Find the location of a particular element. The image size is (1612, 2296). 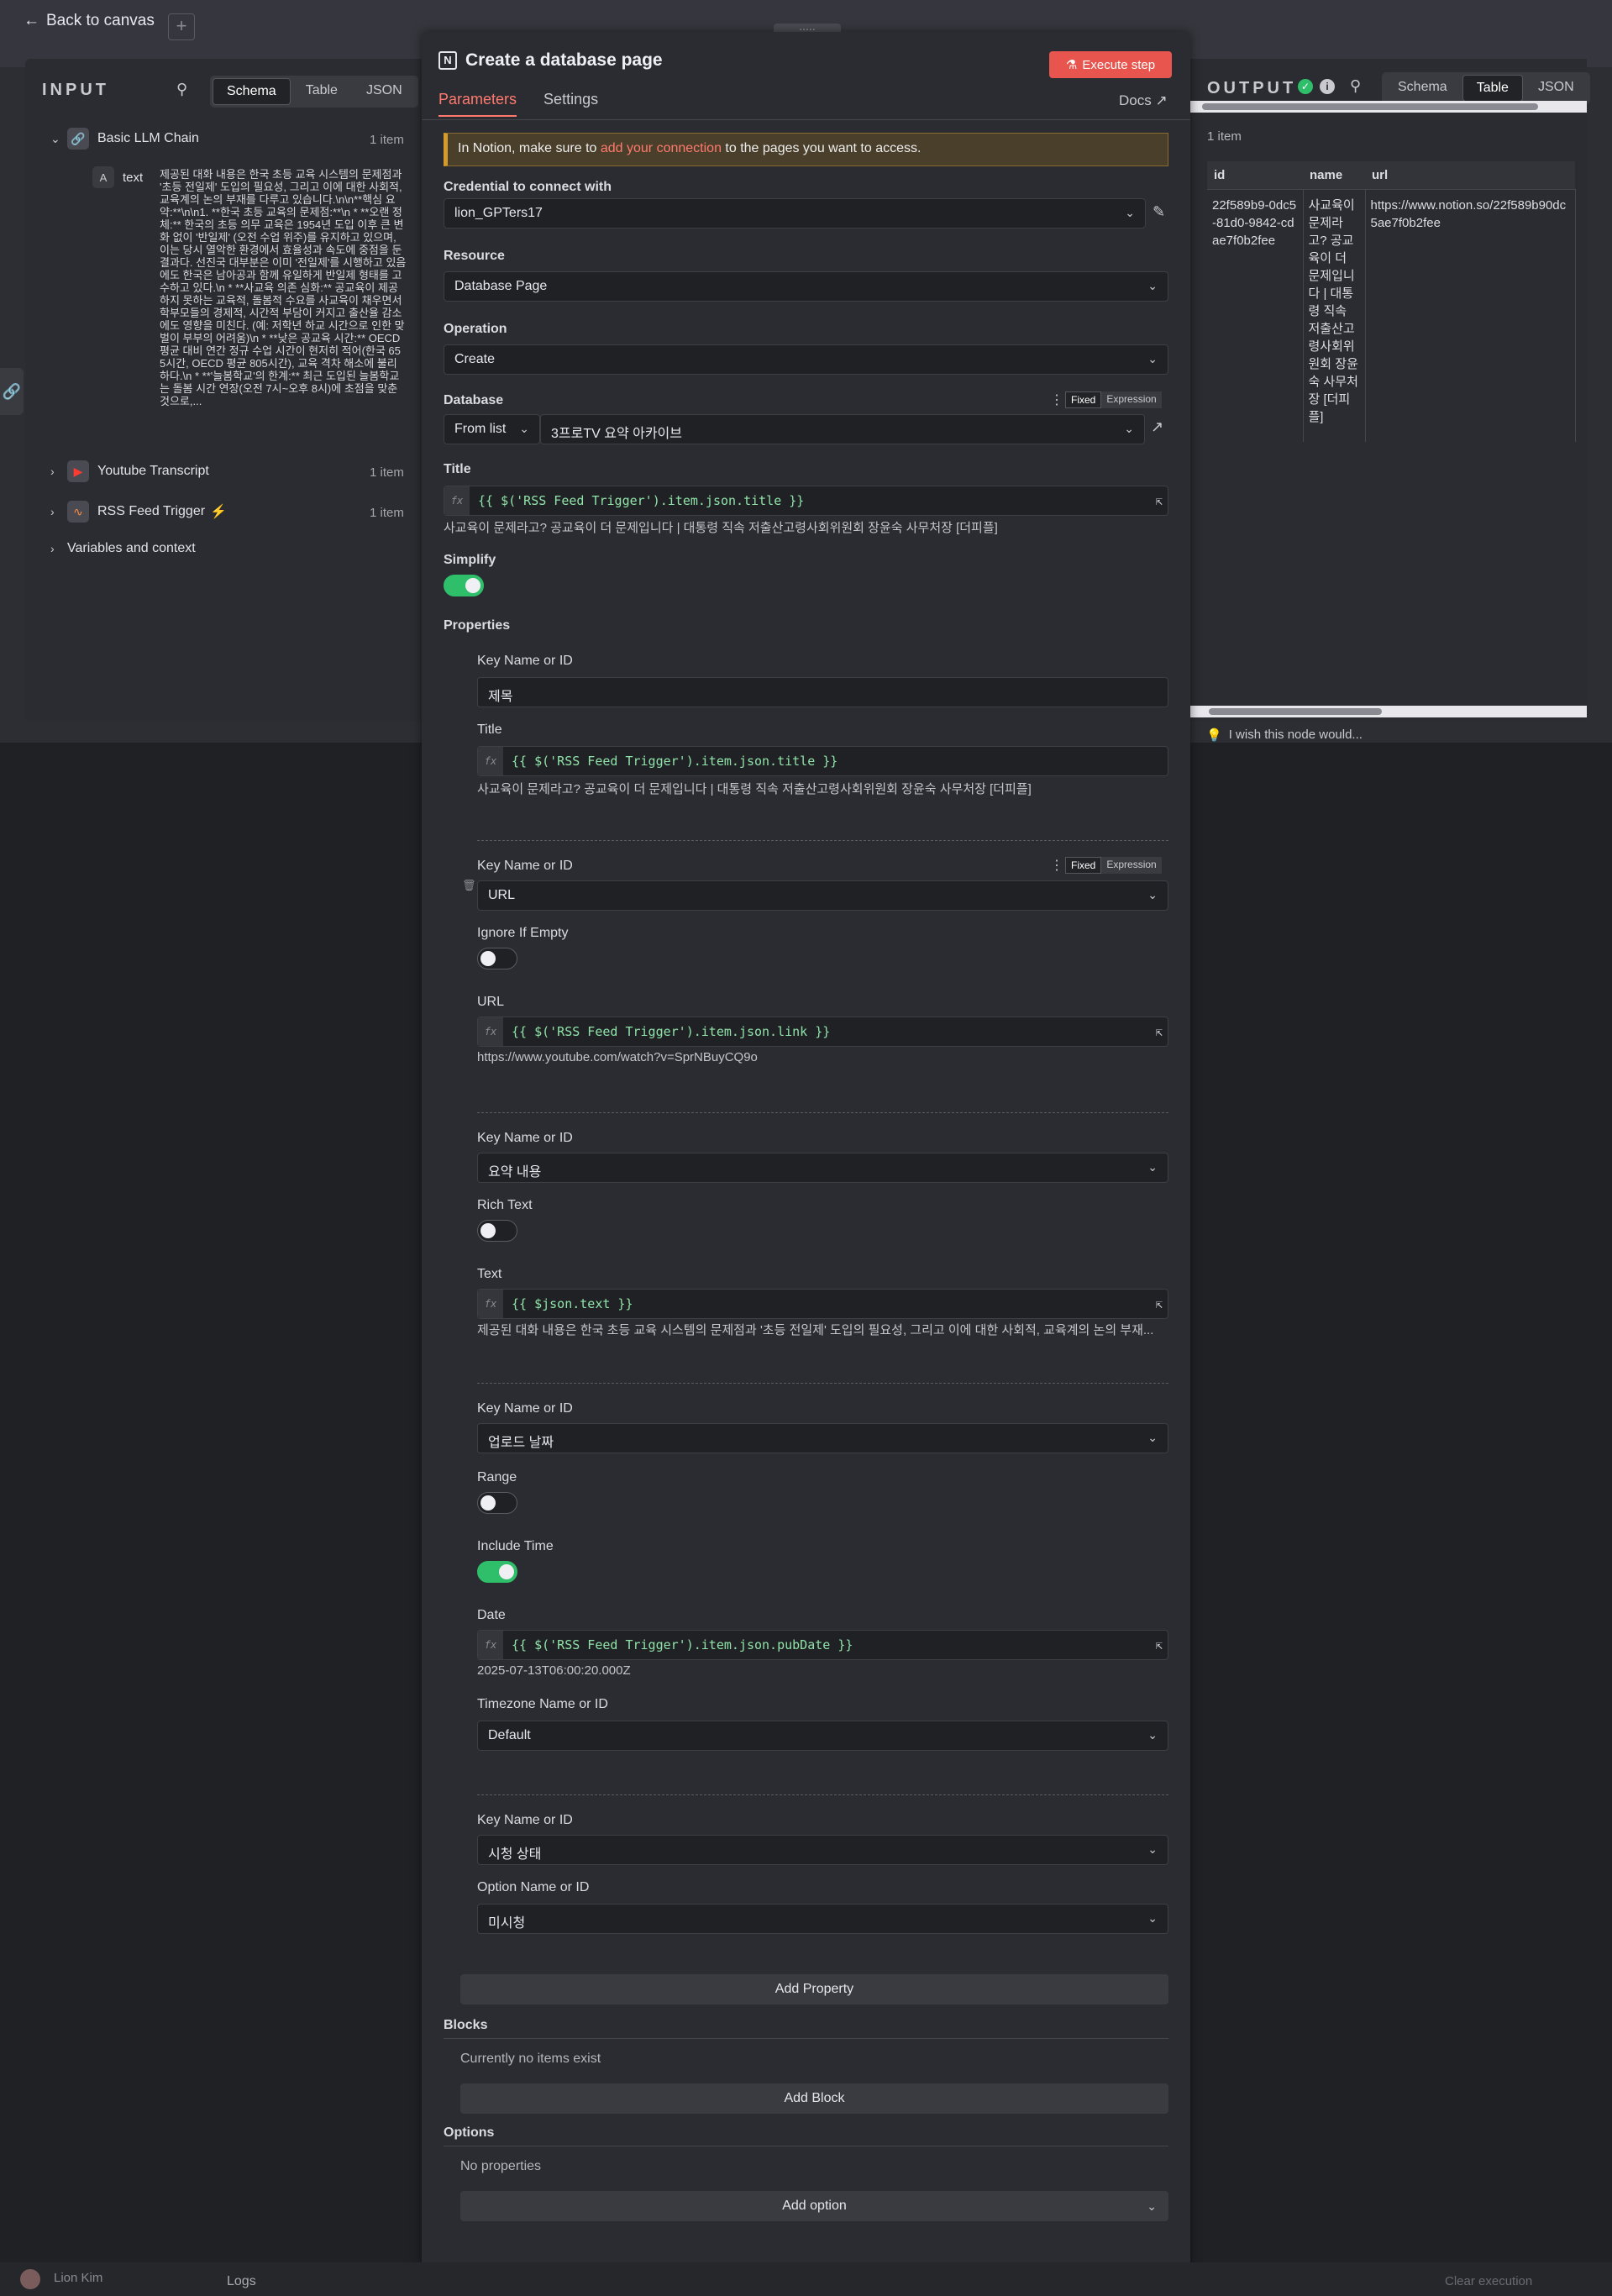

youtube-icon: ▶ is located at coordinates (78, 471).